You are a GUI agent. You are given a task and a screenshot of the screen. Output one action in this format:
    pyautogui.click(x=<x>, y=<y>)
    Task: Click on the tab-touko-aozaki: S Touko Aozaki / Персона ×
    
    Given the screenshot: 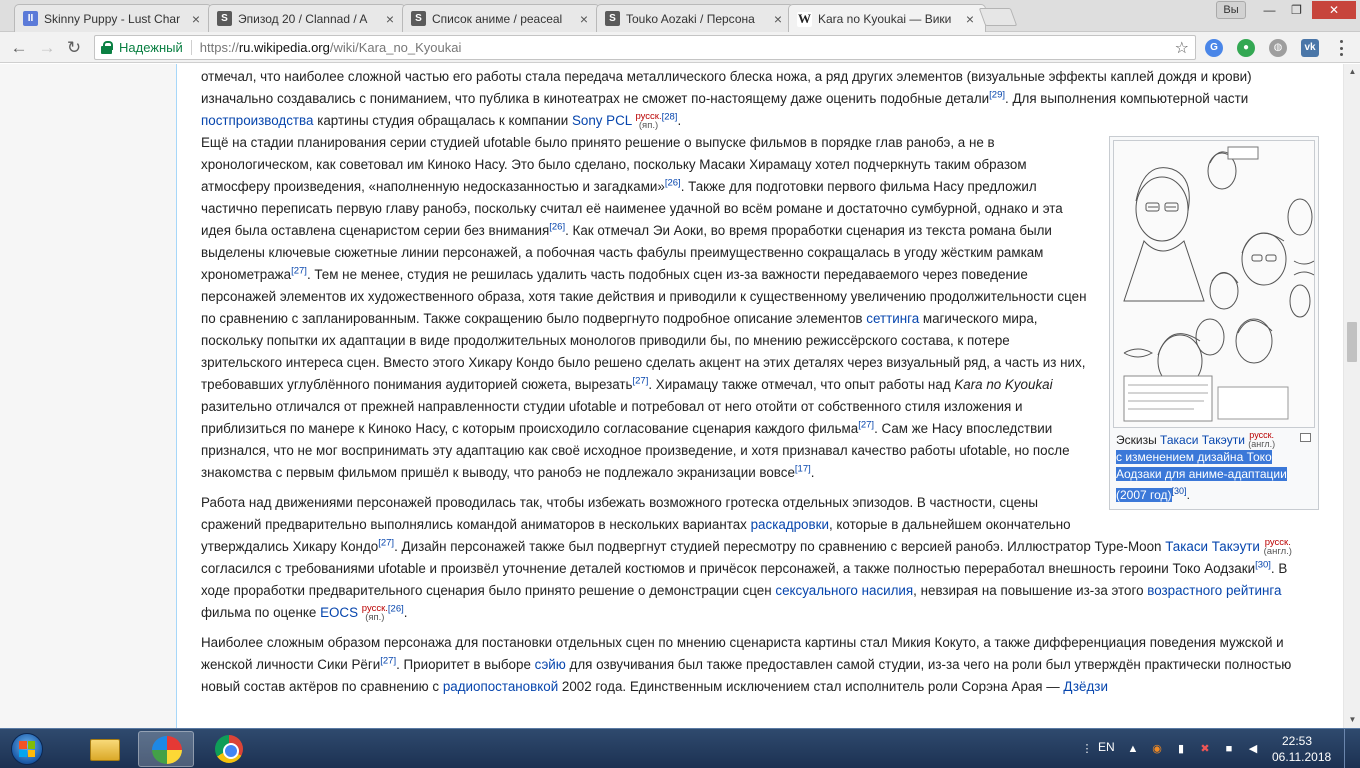 What is the action you would take?
    pyautogui.click(x=695, y=18)
    